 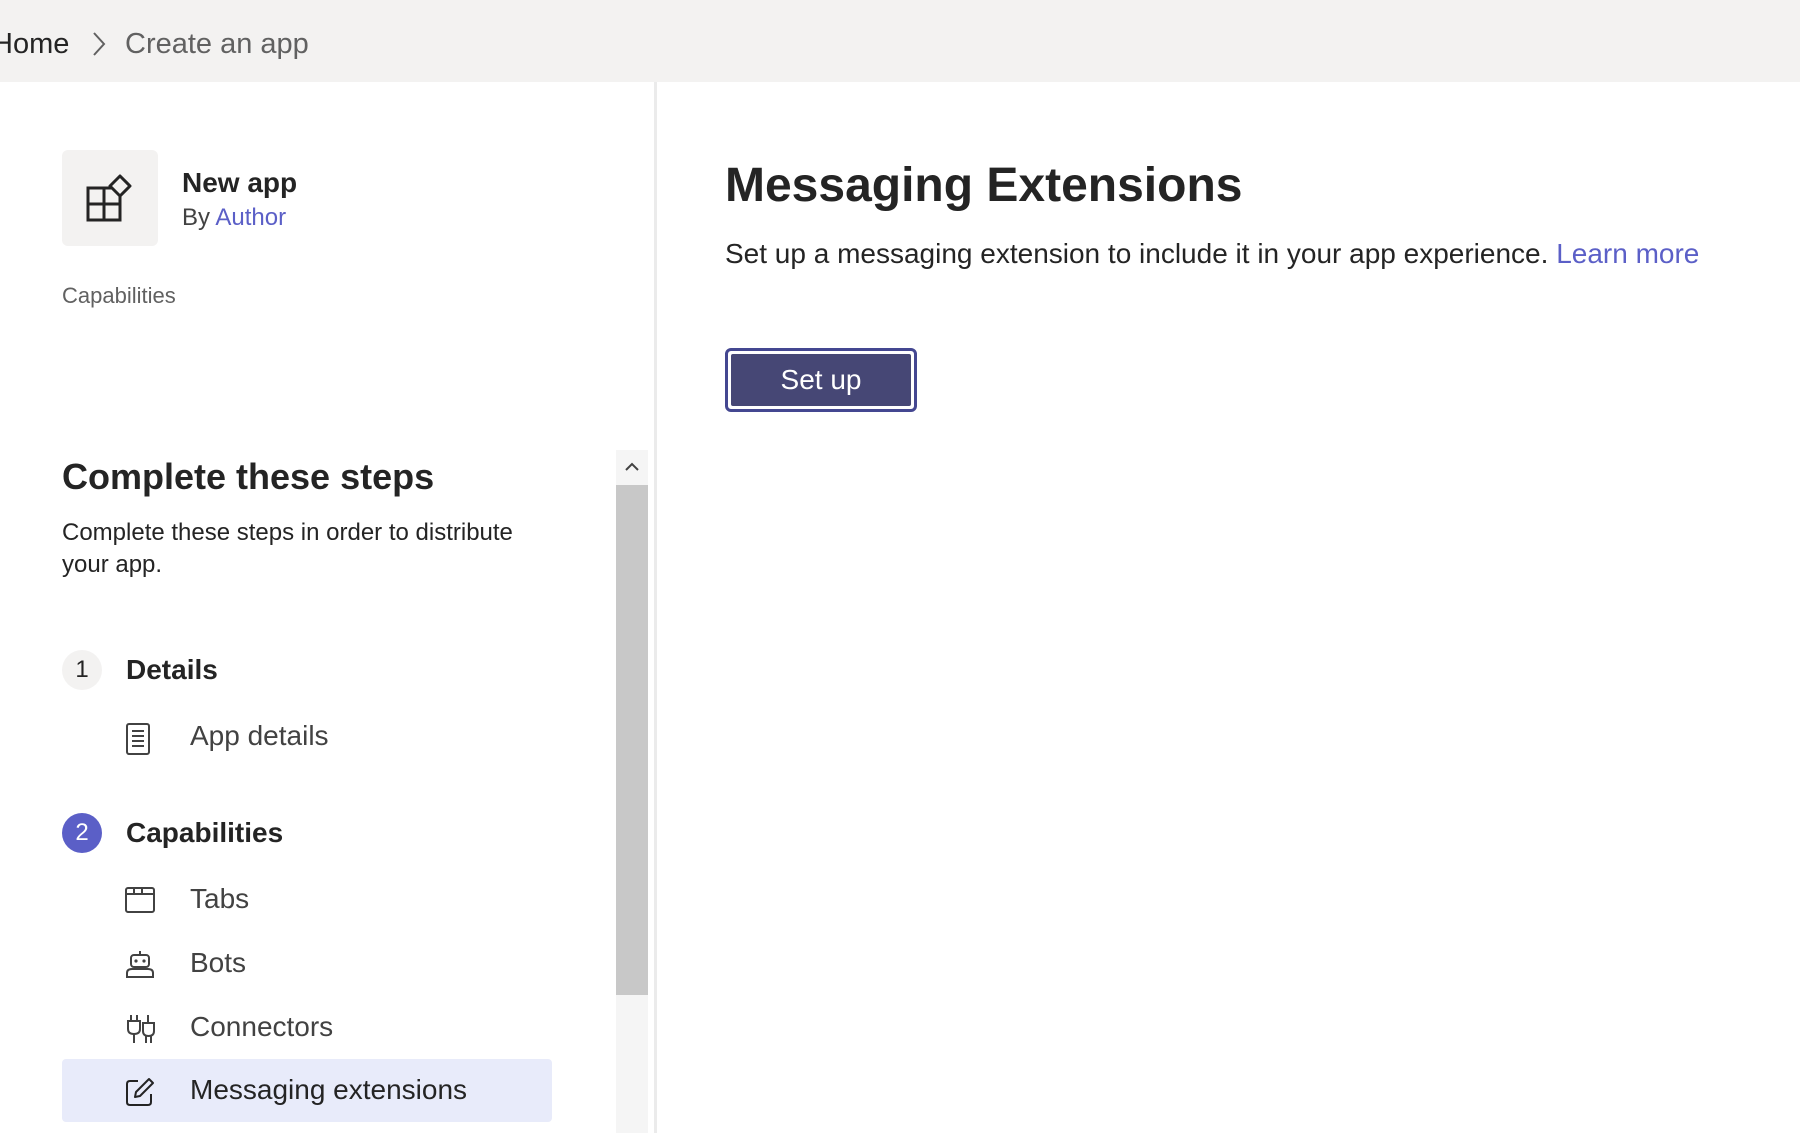 I want to click on nav-item-connectors: Connectors, so click(x=307, y=1027).